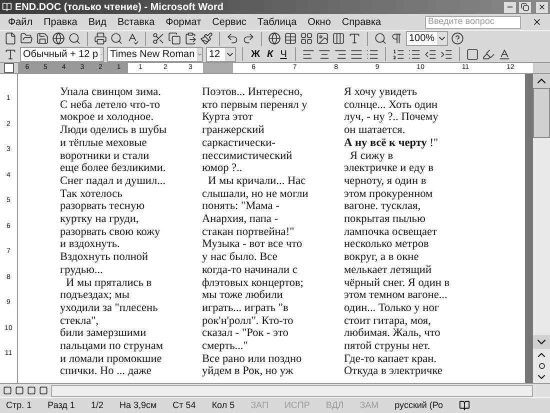  Describe the element at coordinates (319, 22) in the screenshot. I see `menu-item: Окно` at that location.